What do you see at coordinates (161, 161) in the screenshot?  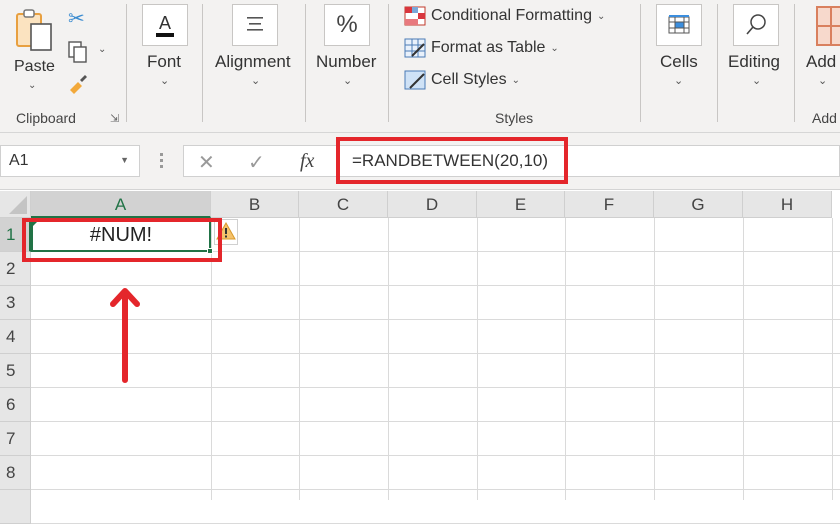 I see `resize-handle` at bounding box center [161, 161].